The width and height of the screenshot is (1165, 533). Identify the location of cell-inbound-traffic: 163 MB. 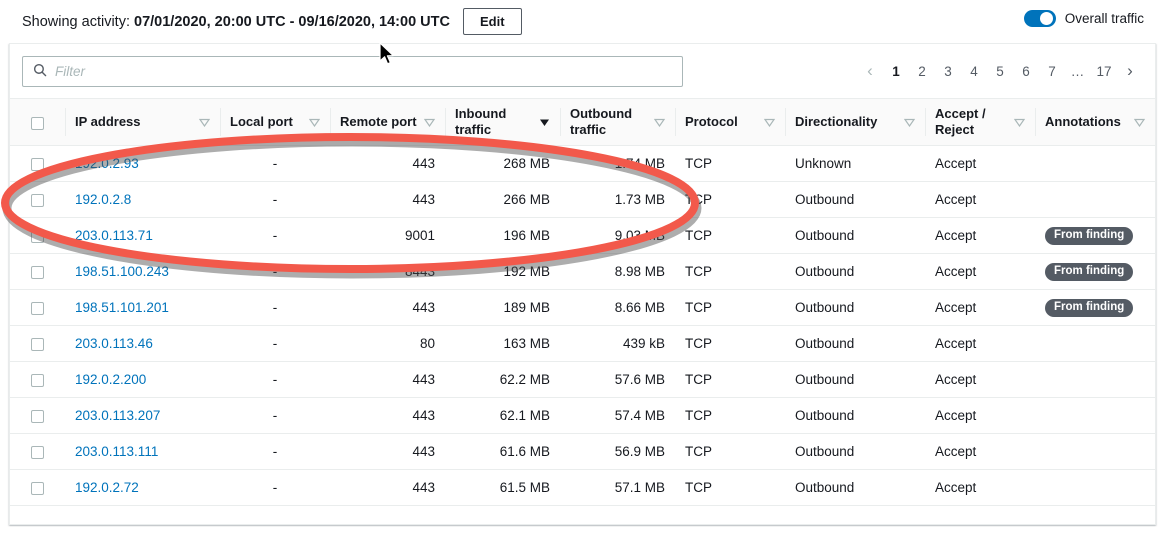
(502, 343).